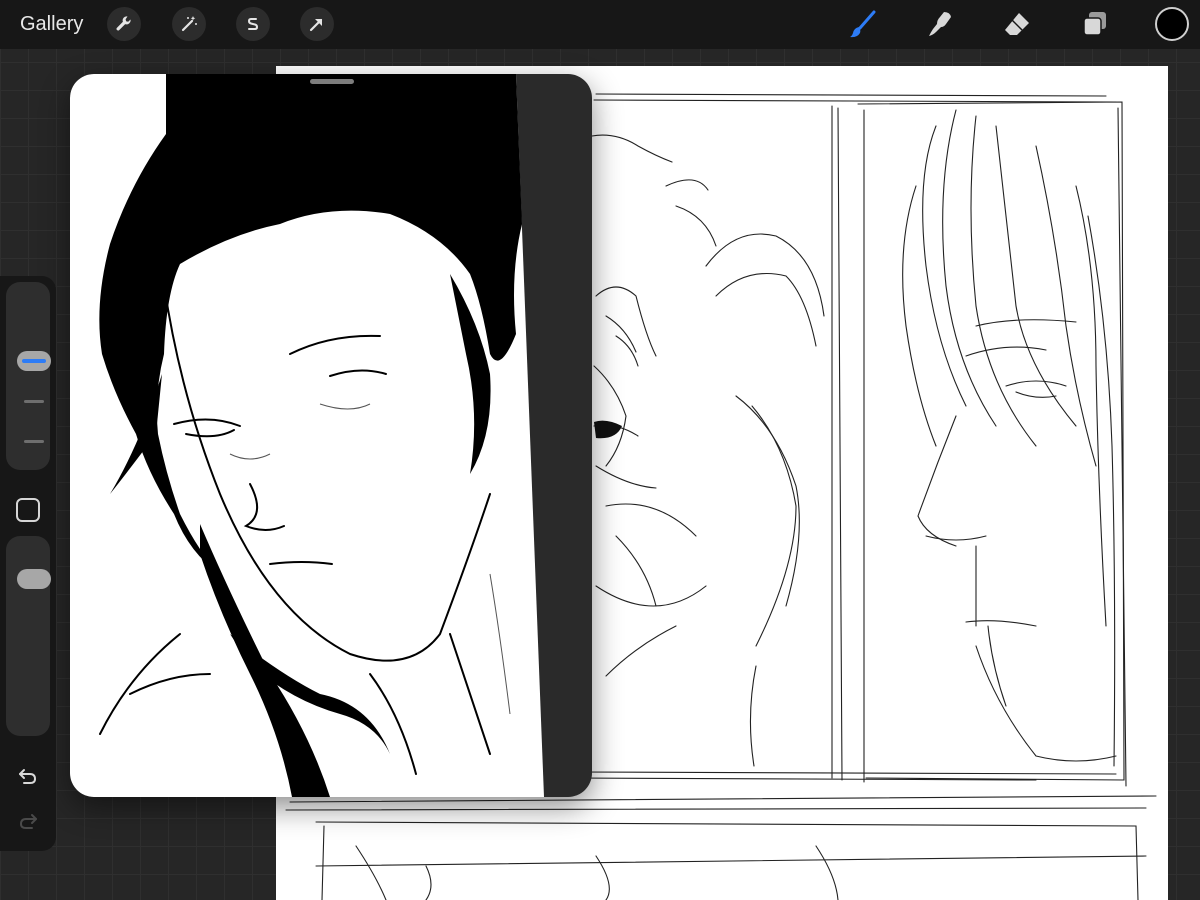 Image resolution: width=1200 pixels, height=900 pixels. I want to click on brush-tool-button, so click(863, 24).